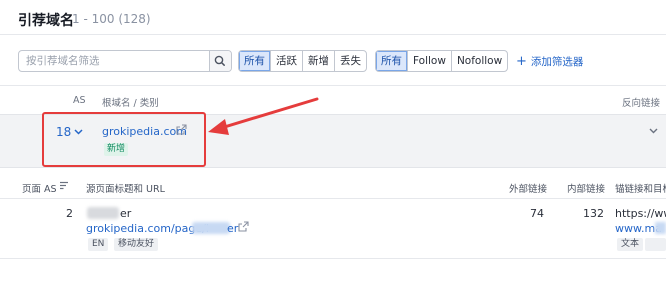  What do you see at coordinates (263, 116) in the screenshot?
I see `annotation-arrow-icon` at bounding box center [263, 116].